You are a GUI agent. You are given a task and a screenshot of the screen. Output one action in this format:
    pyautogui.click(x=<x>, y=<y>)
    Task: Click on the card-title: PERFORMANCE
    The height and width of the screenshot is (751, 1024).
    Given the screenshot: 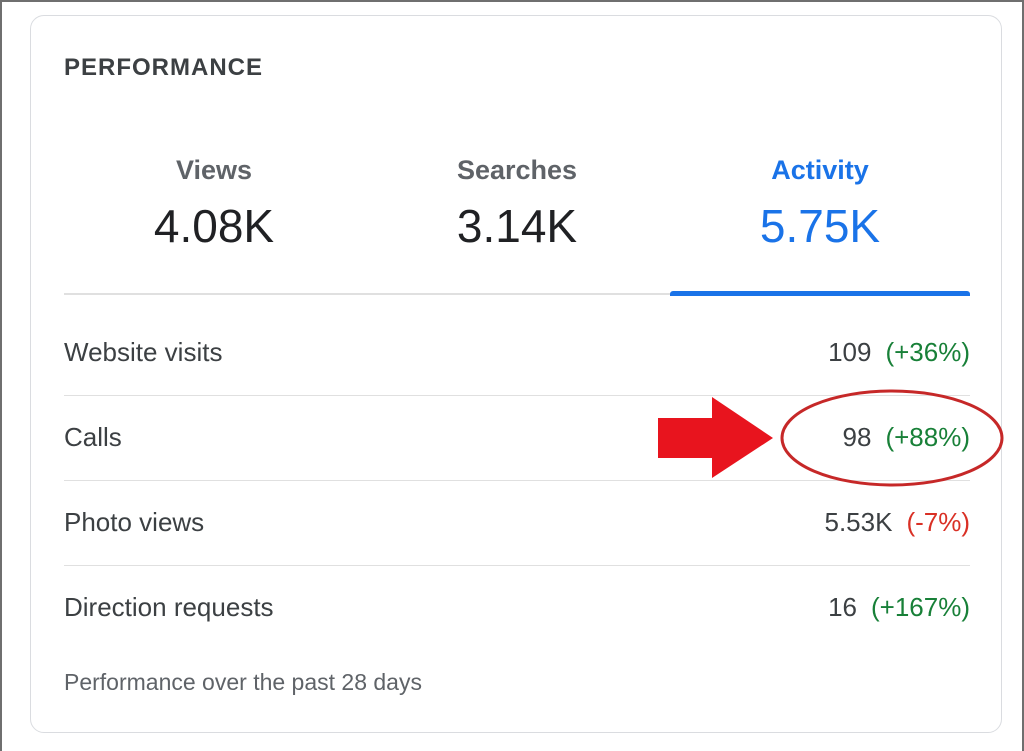 What is the action you would take?
    pyautogui.click(x=164, y=67)
    